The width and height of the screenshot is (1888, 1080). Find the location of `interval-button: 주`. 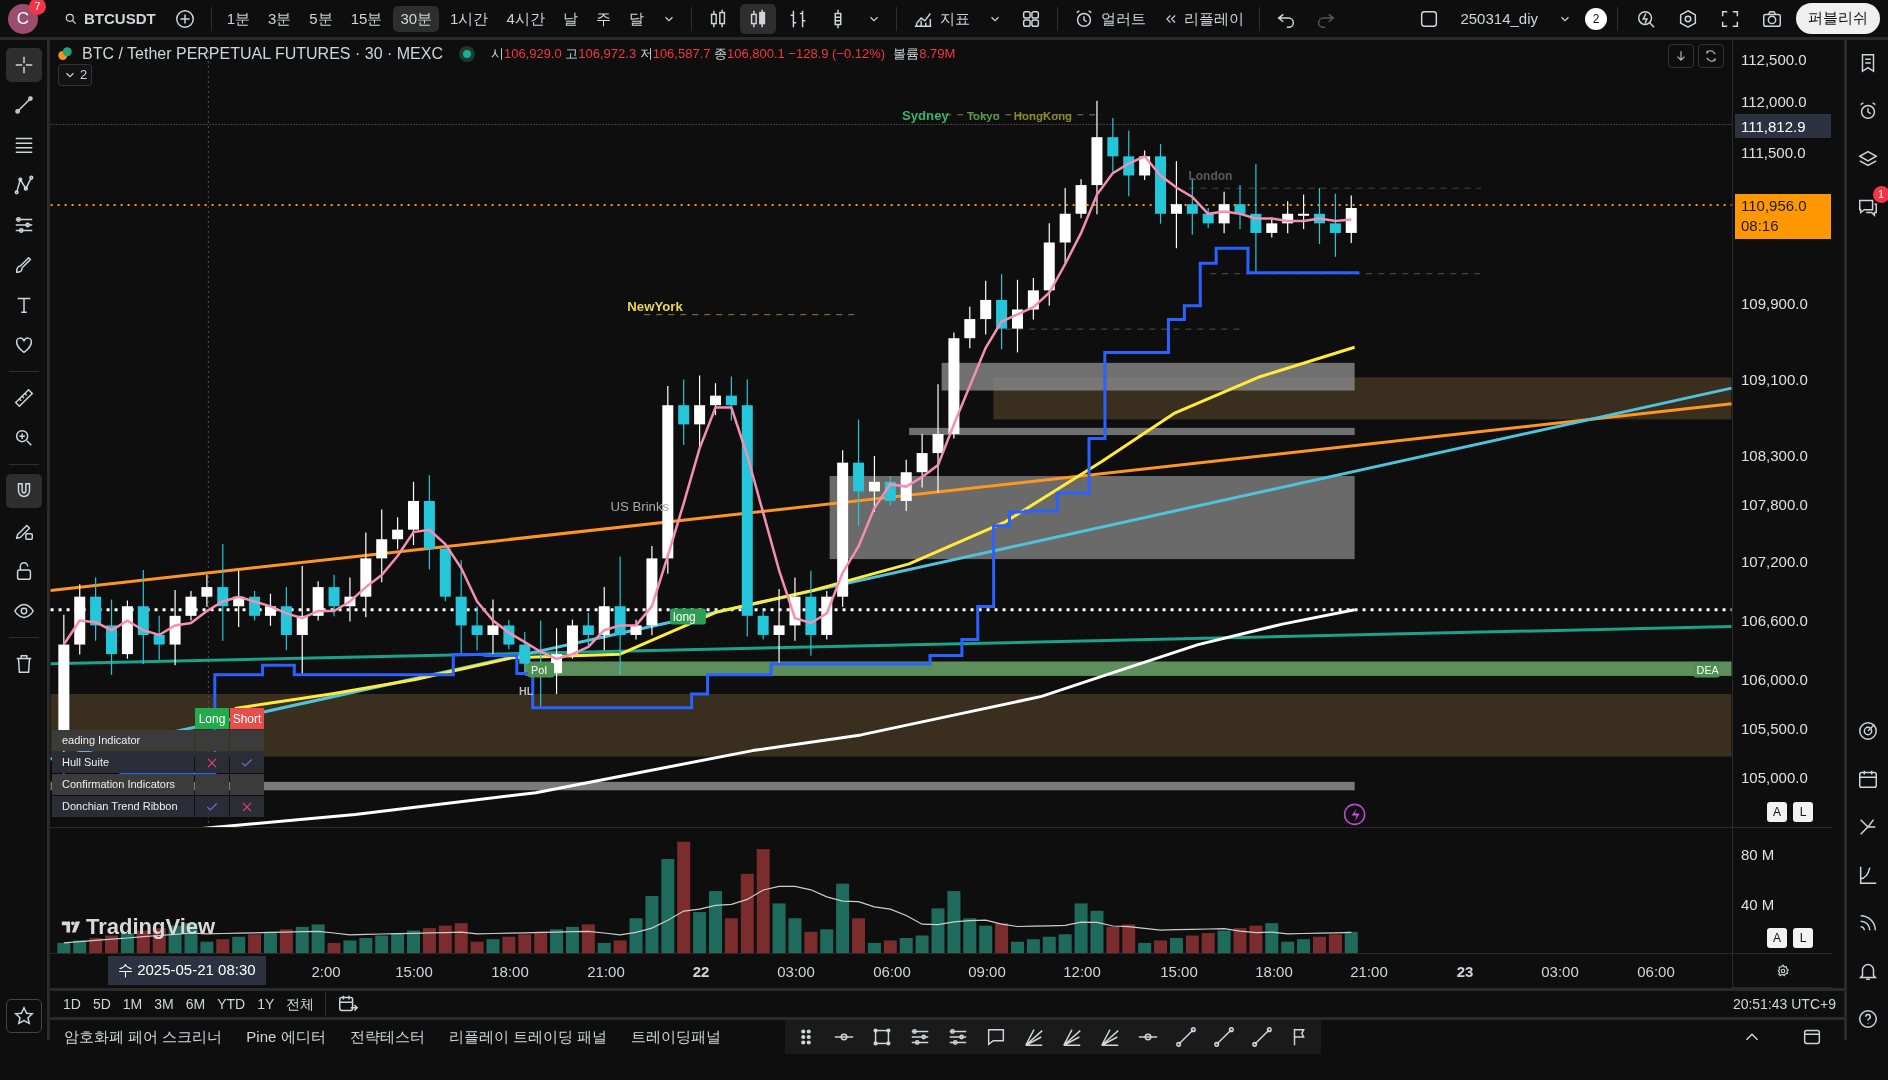

interval-button: 주 is located at coordinates (603, 18).